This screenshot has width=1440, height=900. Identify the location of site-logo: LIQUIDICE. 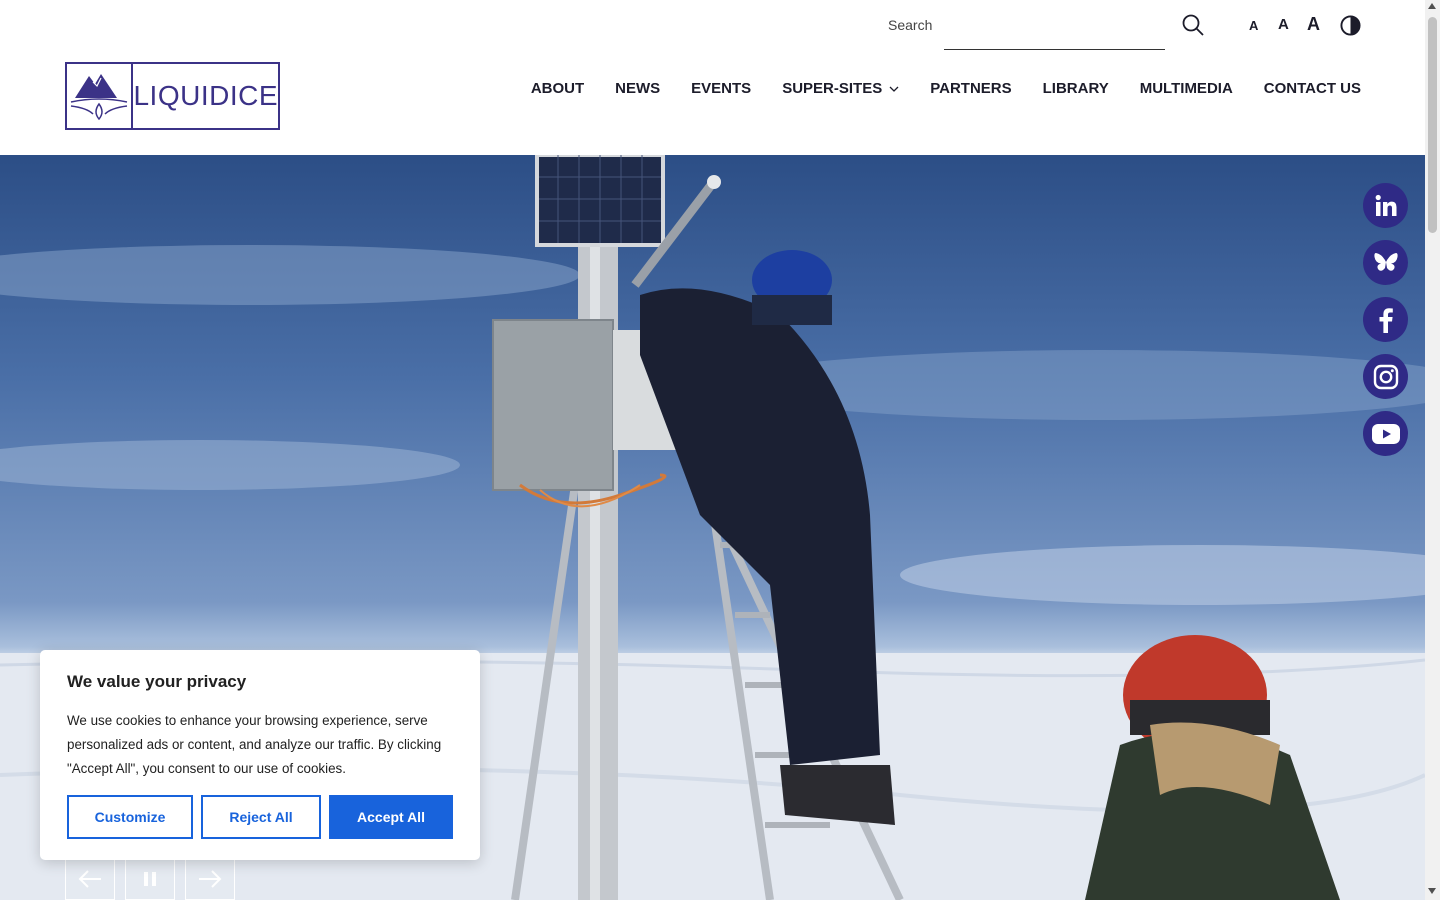
(172, 96).